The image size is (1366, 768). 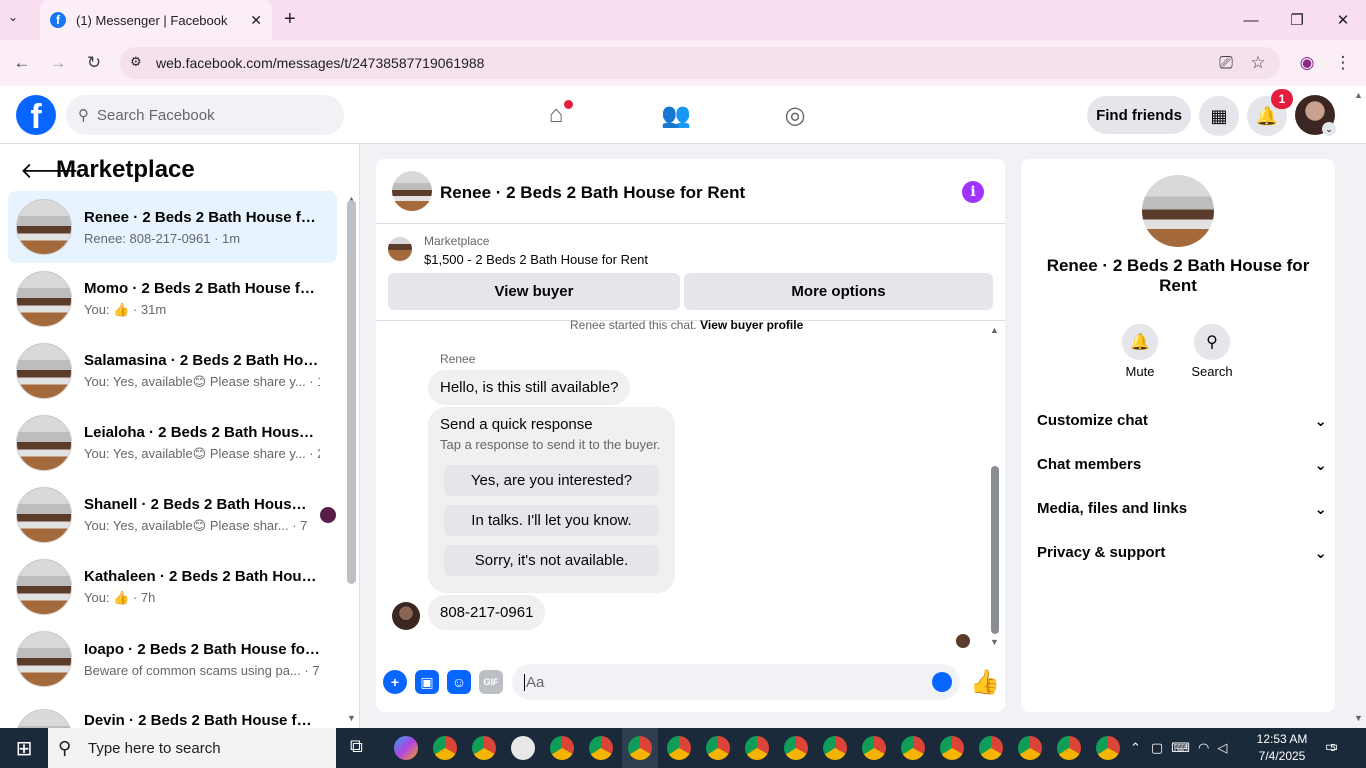 I want to click on input-method-icon: ⌨, so click(x=1180, y=748).